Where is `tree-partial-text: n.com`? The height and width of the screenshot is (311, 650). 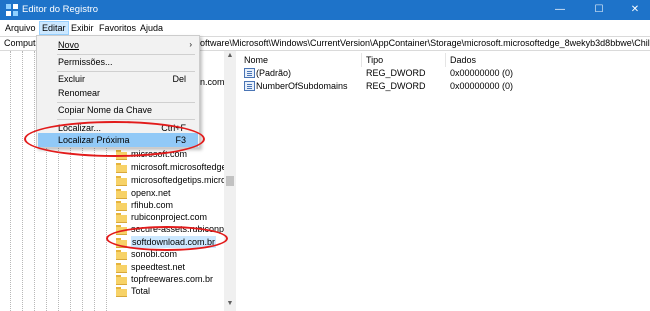
tree-partial-text: n.com is located at coordinates (212, 82).